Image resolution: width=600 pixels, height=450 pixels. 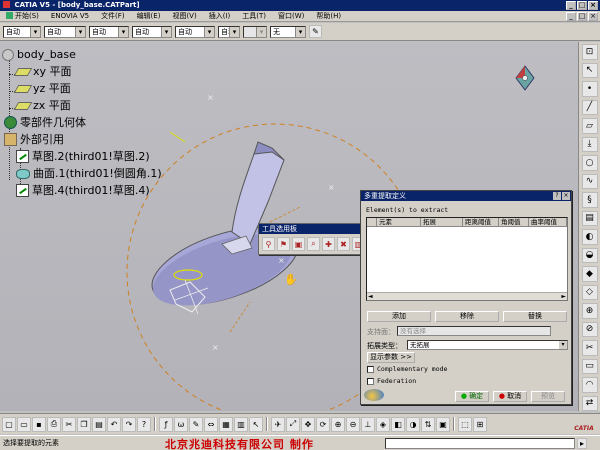 I want to click on helix-icon: §, so click(x=589, y=200).